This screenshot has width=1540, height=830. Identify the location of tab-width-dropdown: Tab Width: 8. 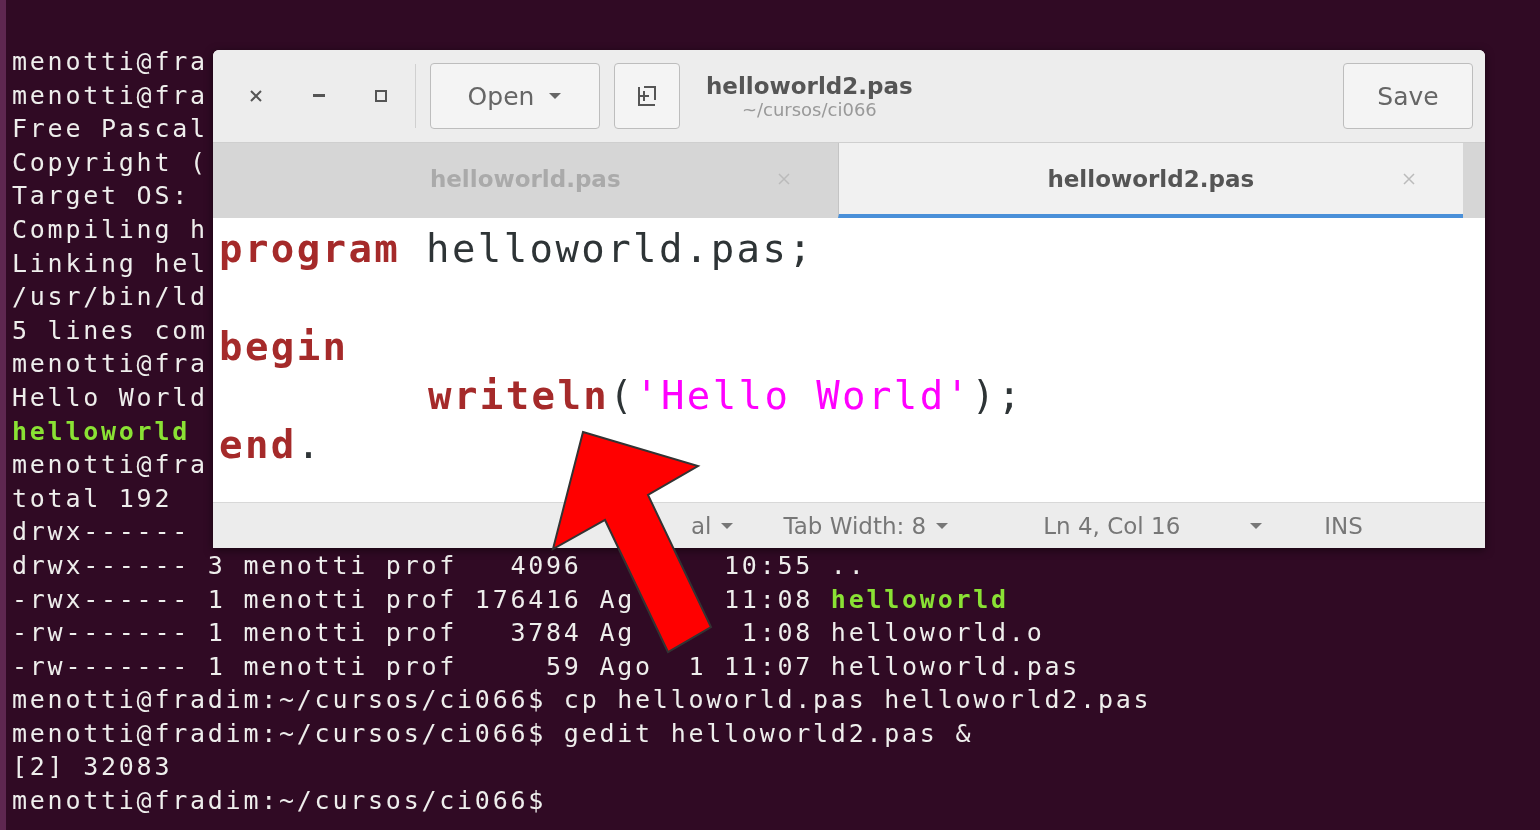
(866, 525).